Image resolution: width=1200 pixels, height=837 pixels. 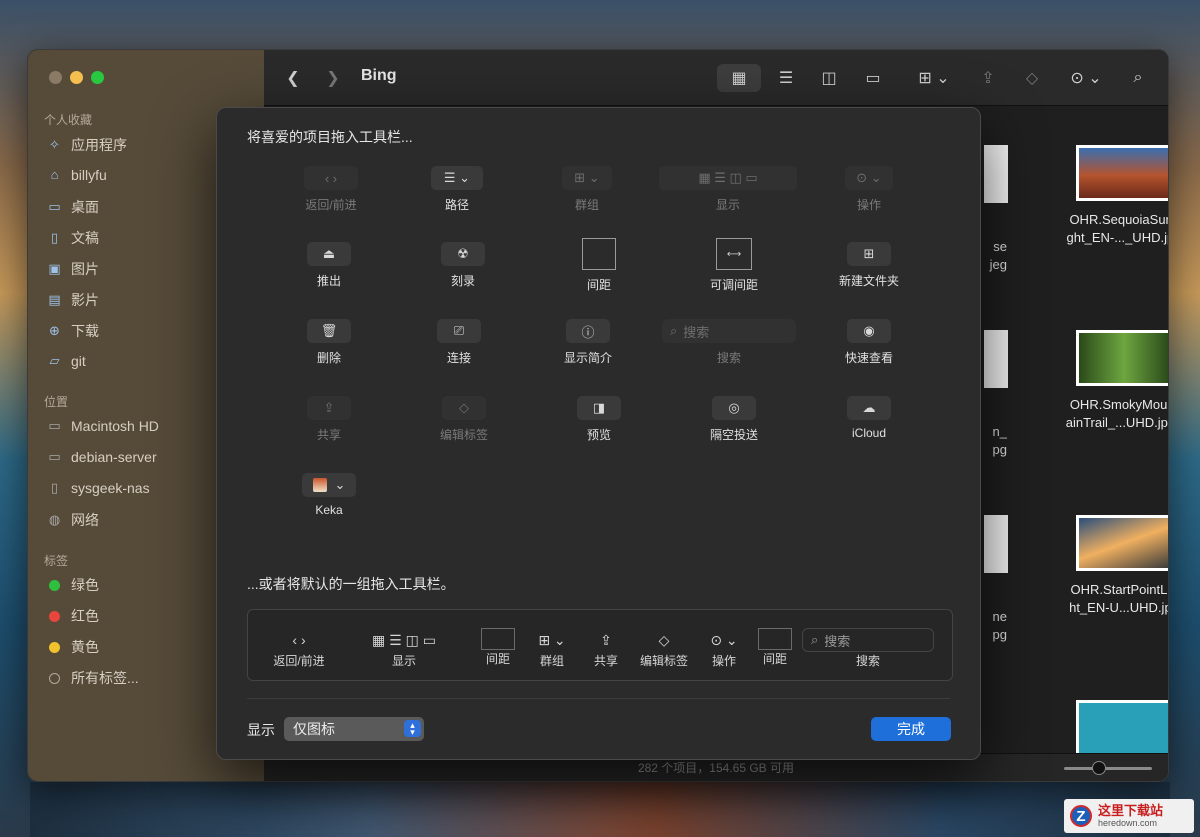 I want to click on keka-icon: ⌄, so click(x=329, y=485).